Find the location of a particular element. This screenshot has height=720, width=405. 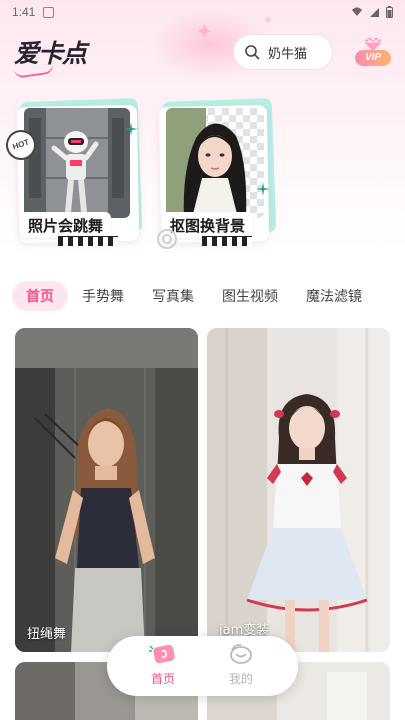

vip-label: VIP is located at coordinates (373, 58).